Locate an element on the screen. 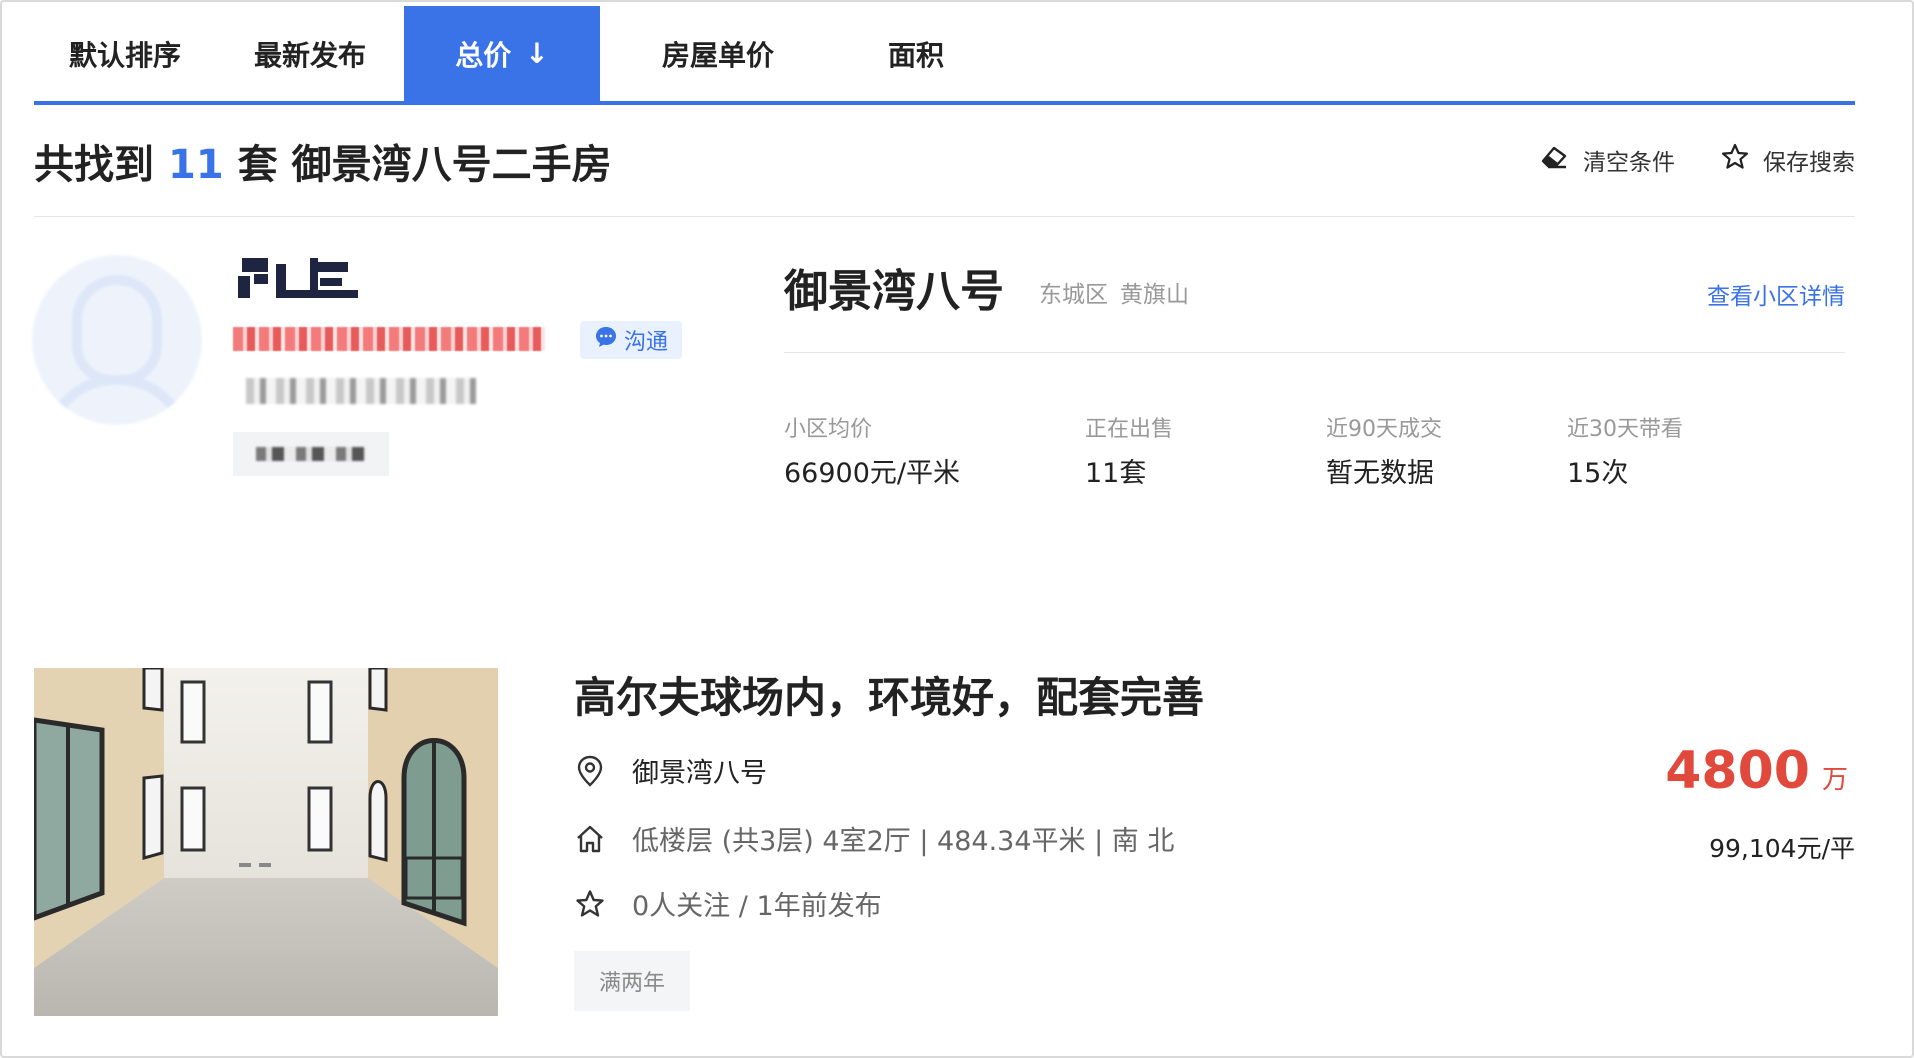 The width and height of the screenshot is (1914, 1058). listing-title: 高尔夫球场内，环境好，配套完善 is located at coordinates (889, 694).